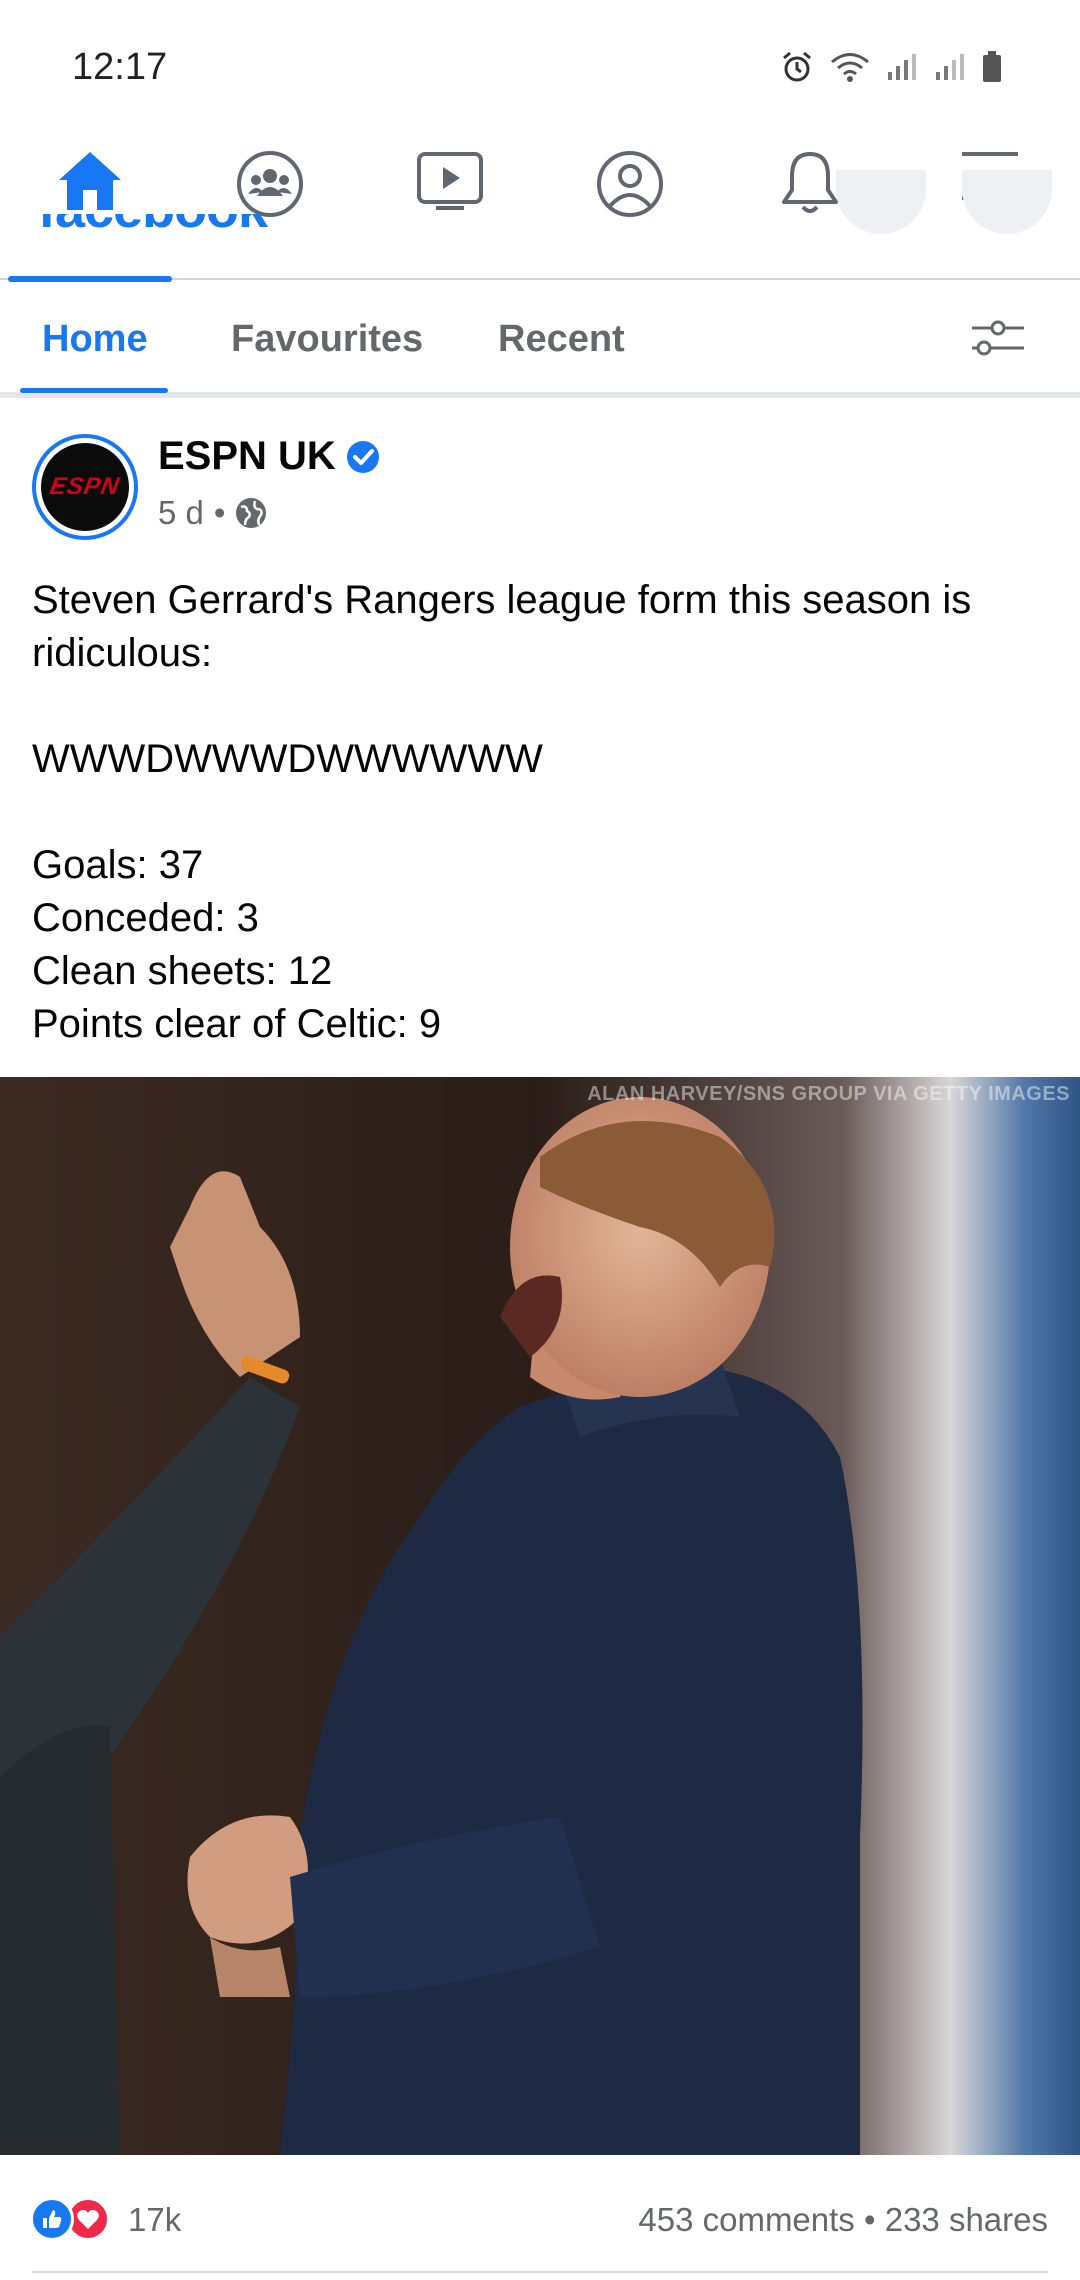 This screenshot has width=1080, height=2280. Describe the element at coordinates (287, 759) in the screenshot. I see `post-text-line: WWWDWWWDWWWWWW` at that location.